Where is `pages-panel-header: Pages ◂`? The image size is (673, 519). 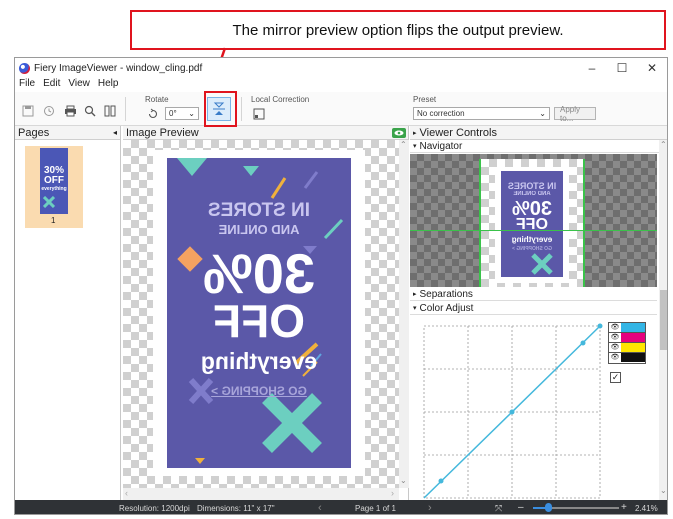 pages-panel-header: Pages ◂ is located at coordinates (67, 133).